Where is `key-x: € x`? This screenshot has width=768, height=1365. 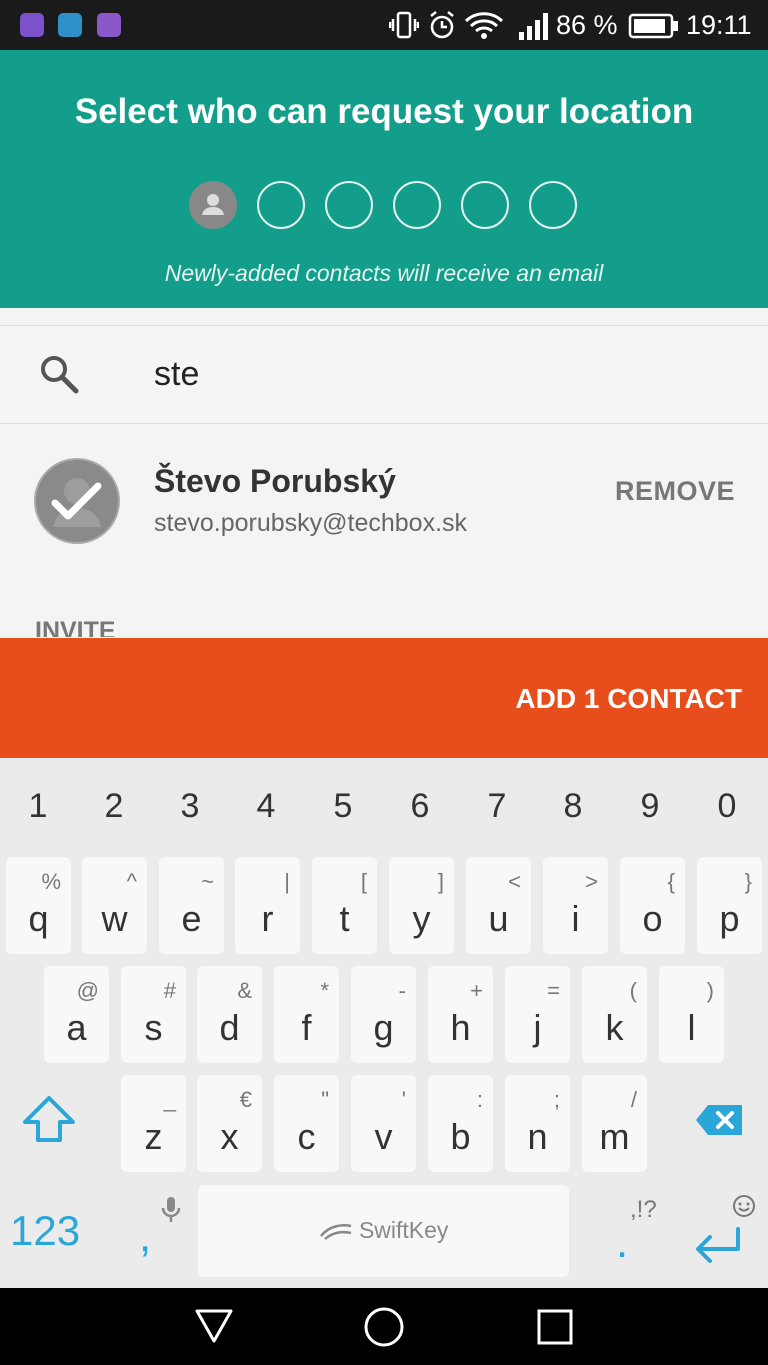 key-x: € x is located at coordinates (229, 1123).